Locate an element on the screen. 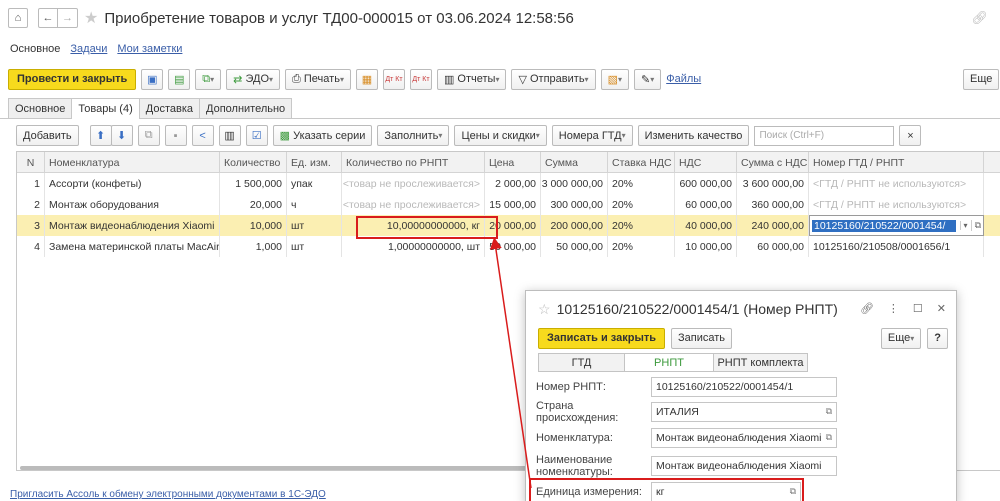 The width and height of the screenshot is (1000, 501). structure-button: ▦ is located at coordinates (366, 79).